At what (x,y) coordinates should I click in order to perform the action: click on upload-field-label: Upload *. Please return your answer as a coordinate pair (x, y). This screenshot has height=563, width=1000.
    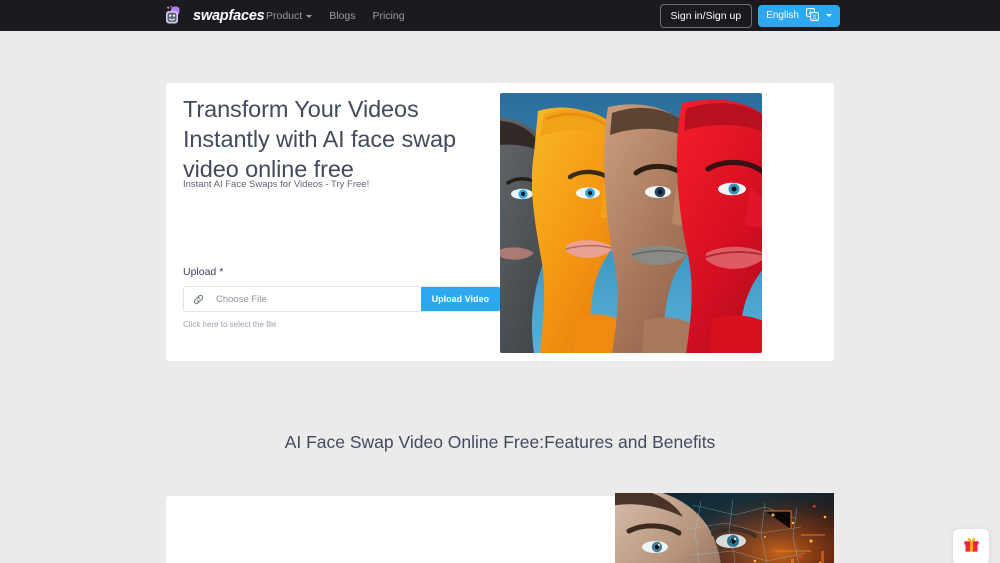
    Looking at the image, I should click on (203, 272).